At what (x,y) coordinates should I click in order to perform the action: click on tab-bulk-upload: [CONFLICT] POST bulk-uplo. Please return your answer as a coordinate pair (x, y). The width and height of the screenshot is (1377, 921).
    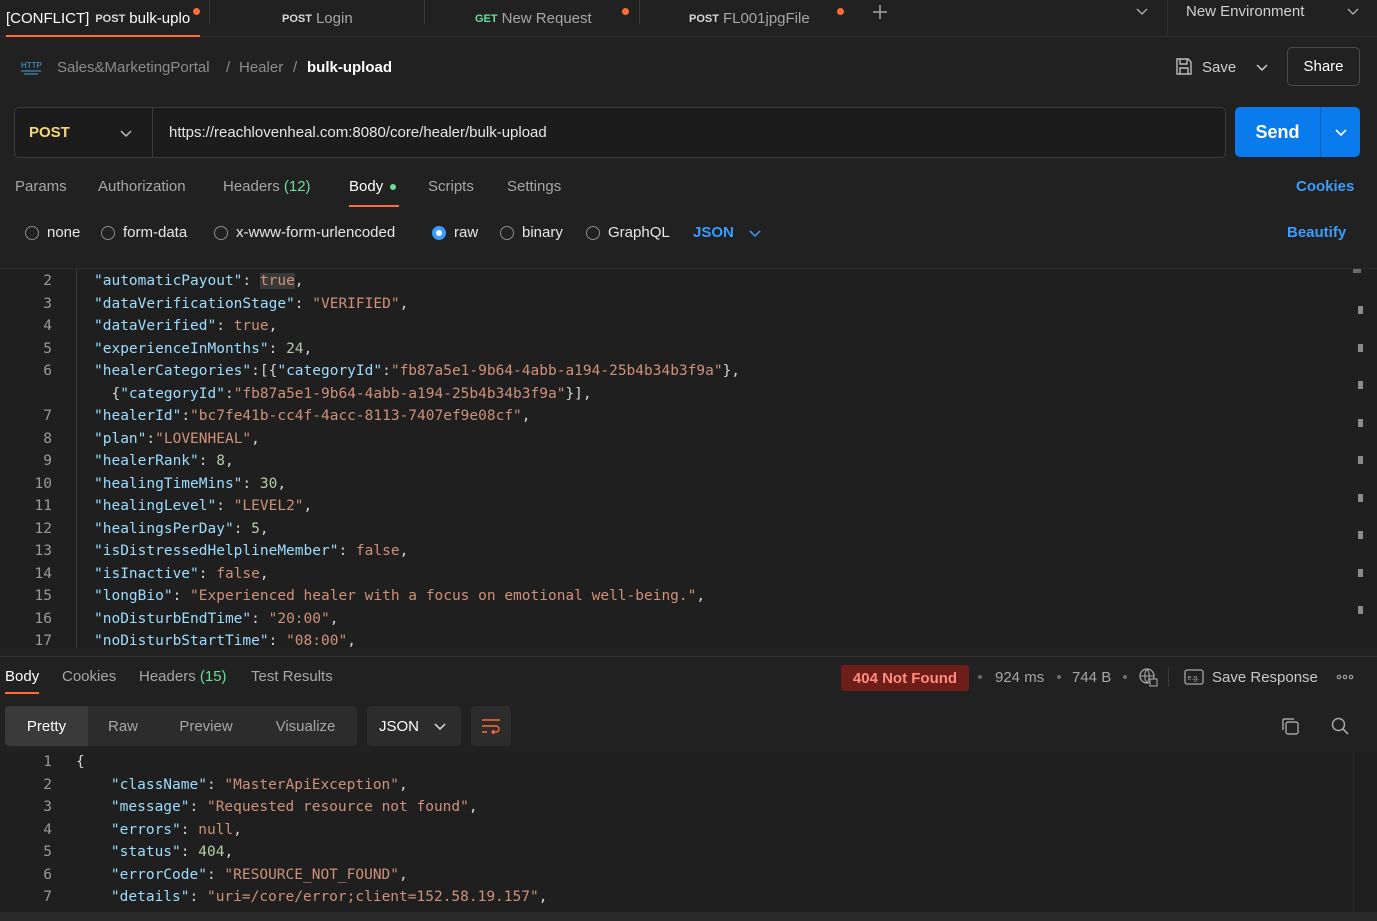
    Looking at the image, I should click on (103, 18).